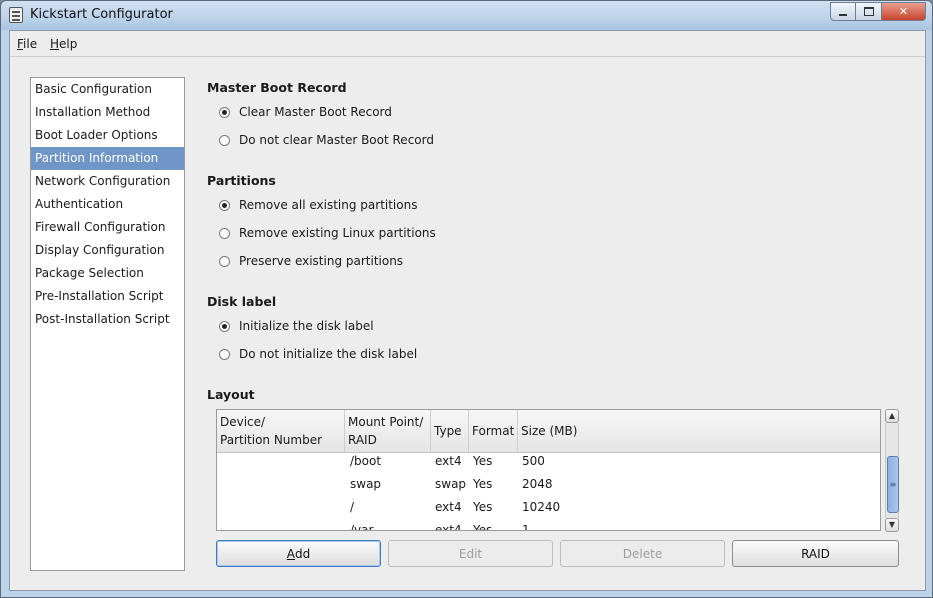  Describe the element at coordinates (321, 261) in the screenshot. I see `radio-label: Preserve existing partitions` at that location.